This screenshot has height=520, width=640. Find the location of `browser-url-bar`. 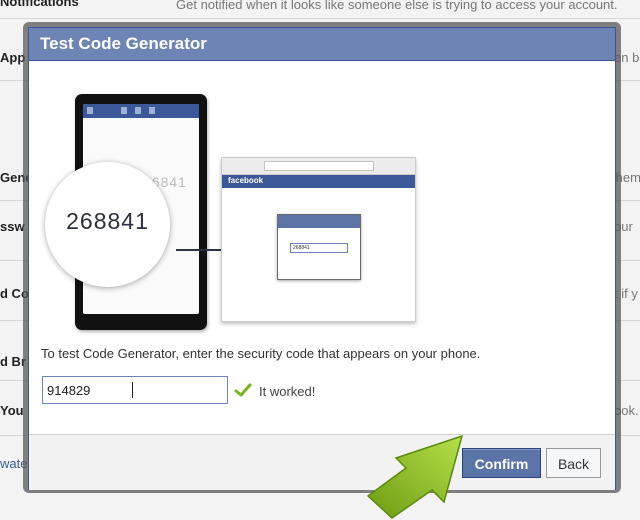

browser-url-bar is located at coordinates (319, 166).